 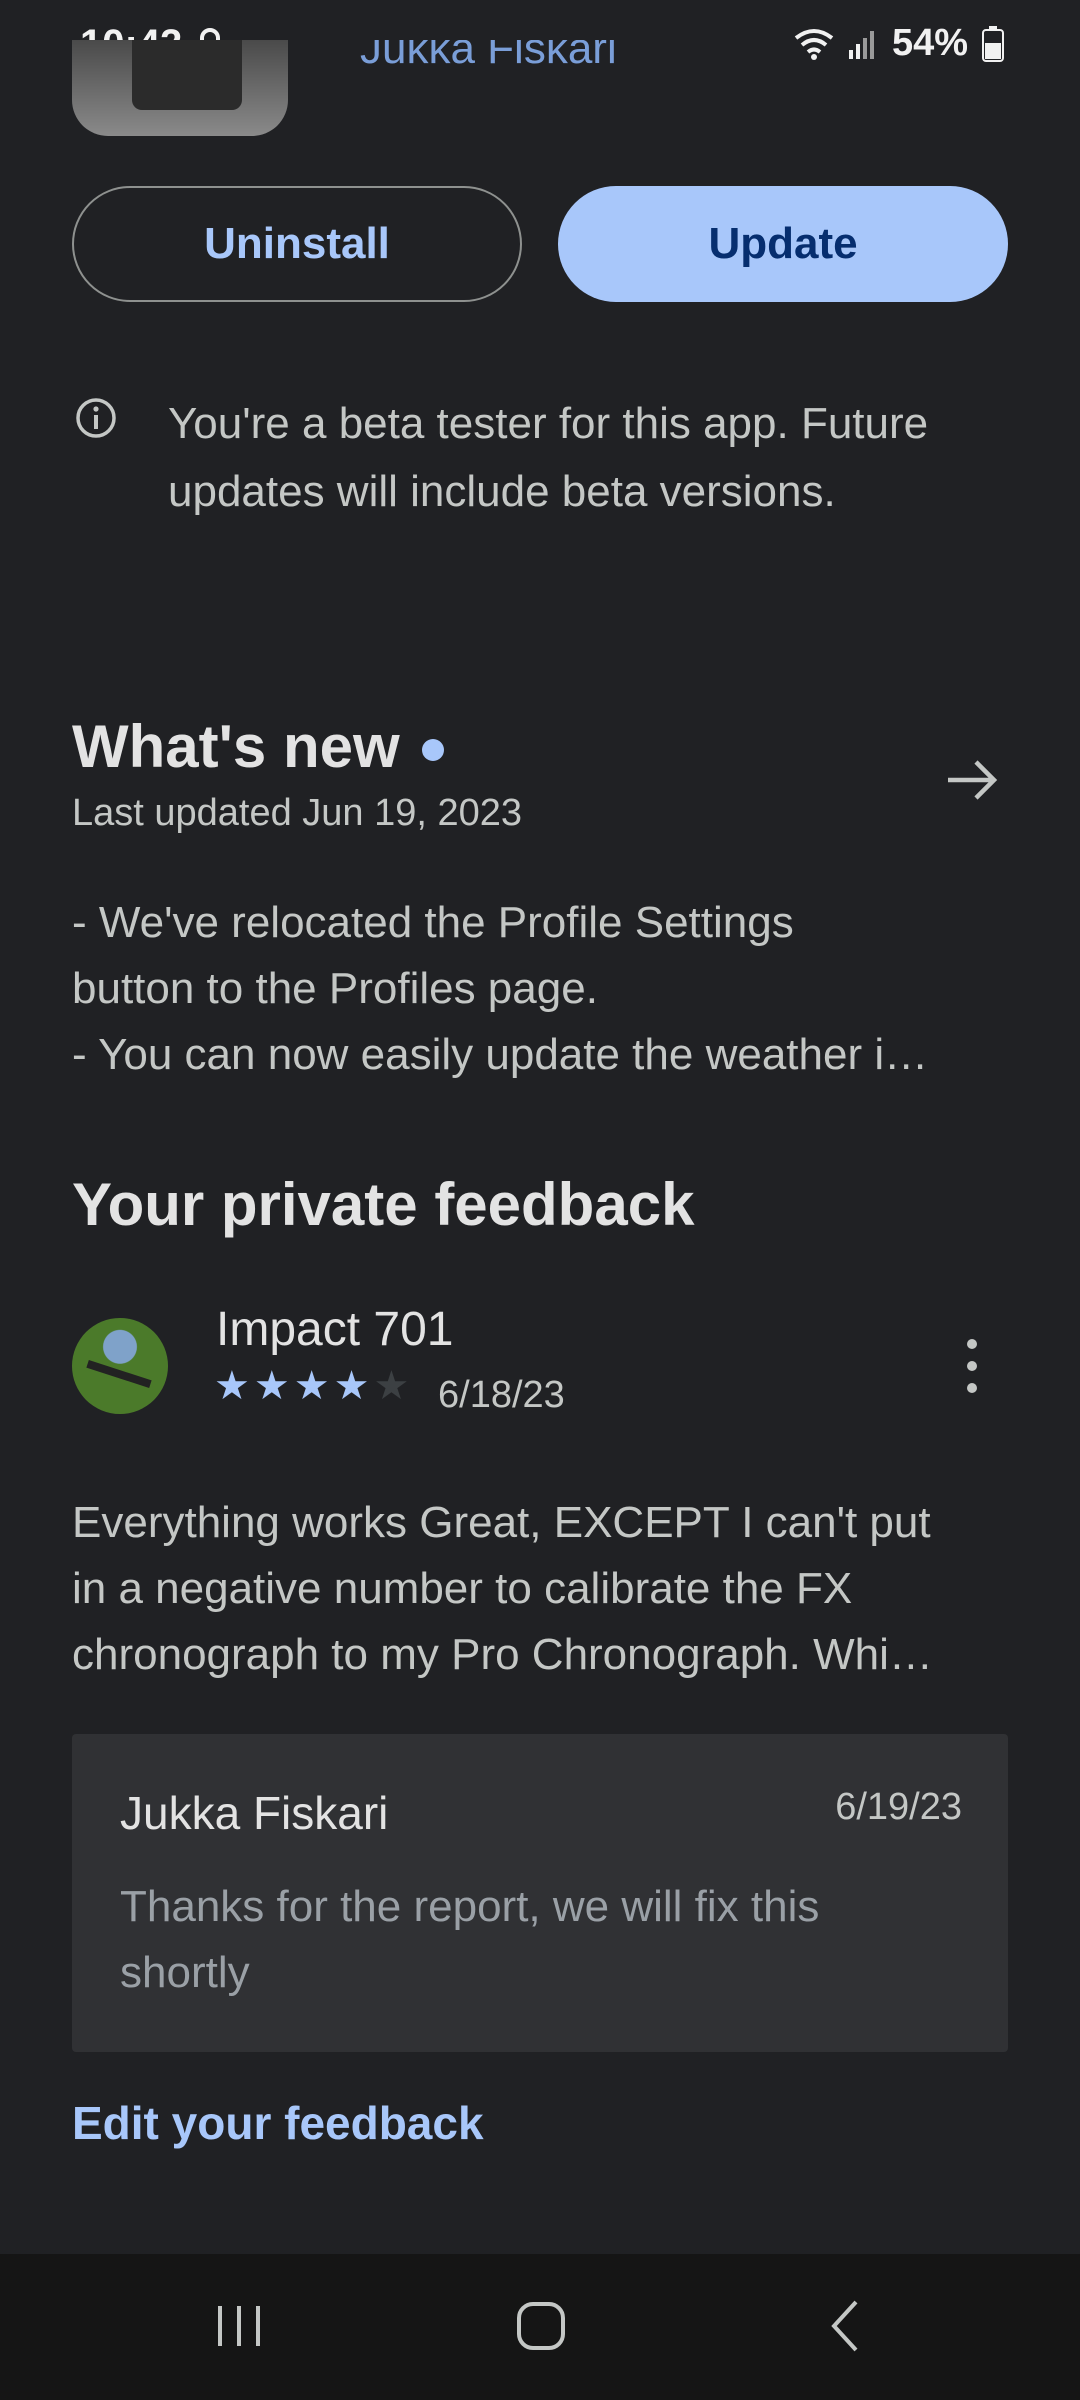 I want to click on developer-name: Jukka Fiskari, so click(x=488, y=60).